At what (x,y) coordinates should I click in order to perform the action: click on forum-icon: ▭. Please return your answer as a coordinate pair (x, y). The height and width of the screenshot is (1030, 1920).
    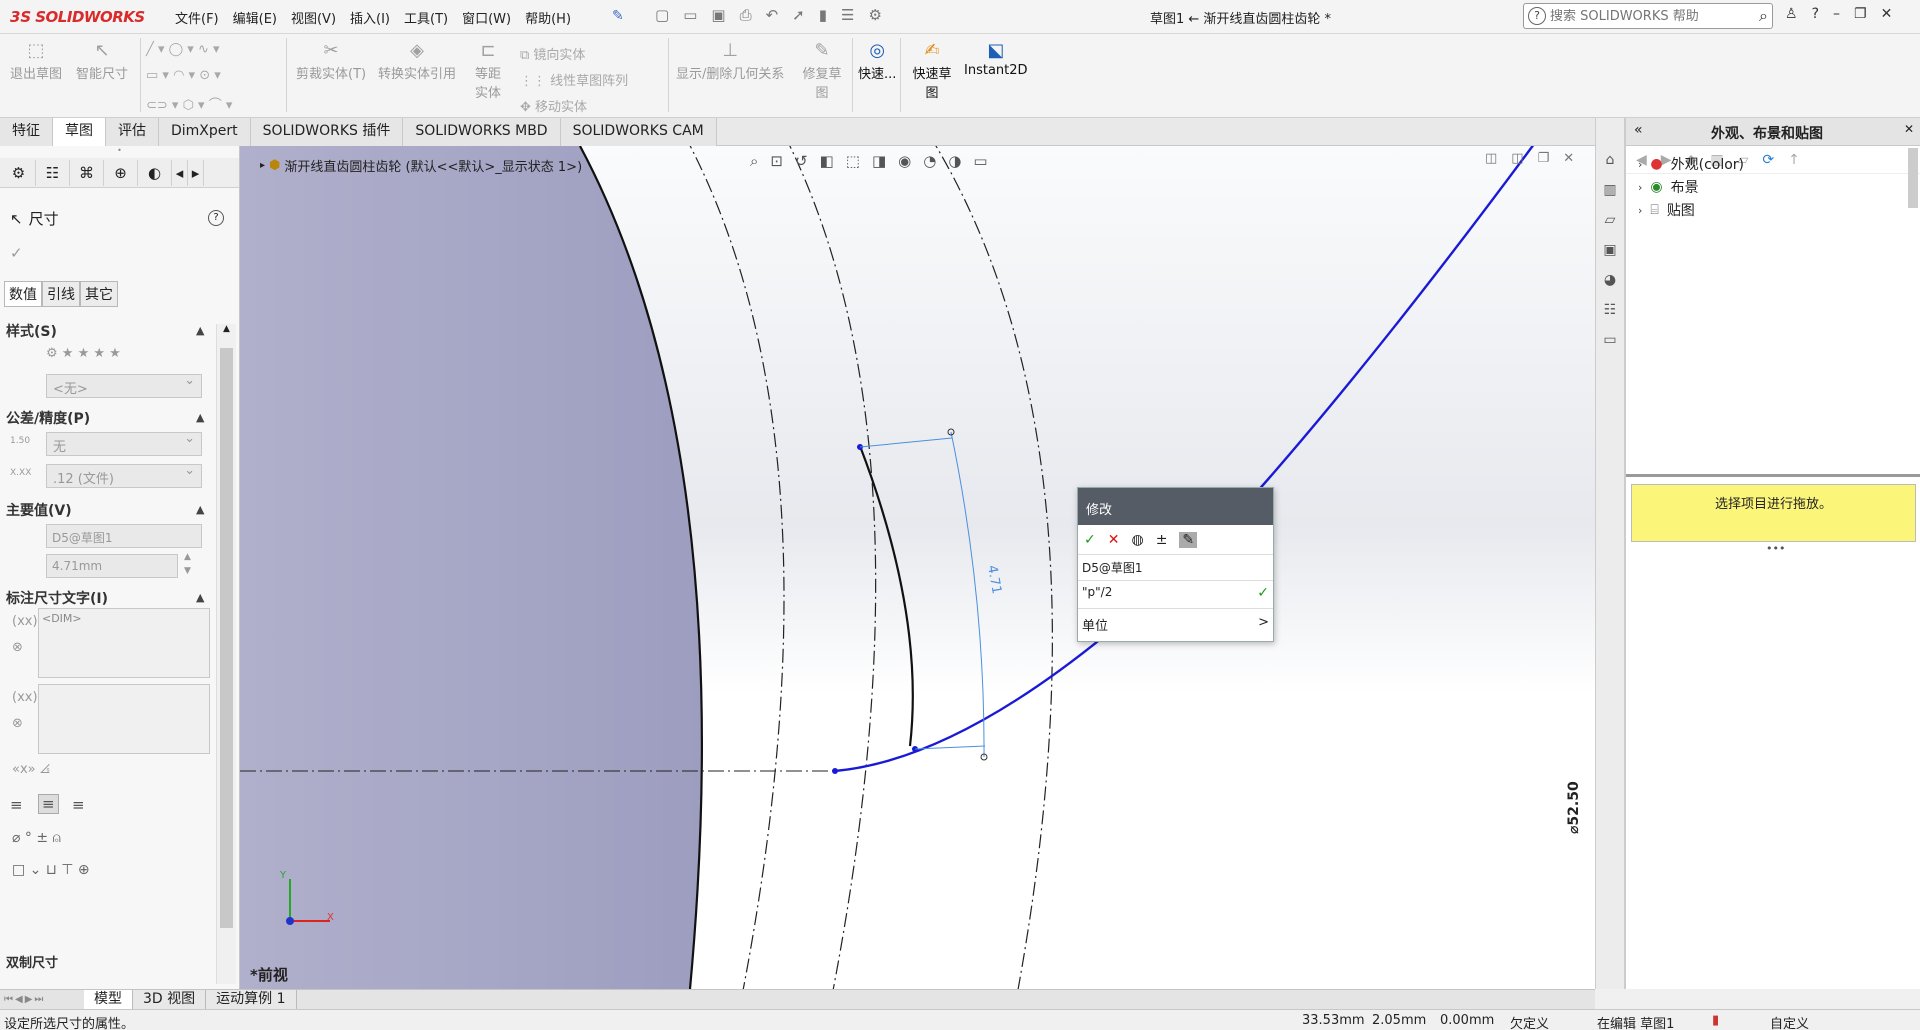
    Looking at the image, I should click on (1610, 343).